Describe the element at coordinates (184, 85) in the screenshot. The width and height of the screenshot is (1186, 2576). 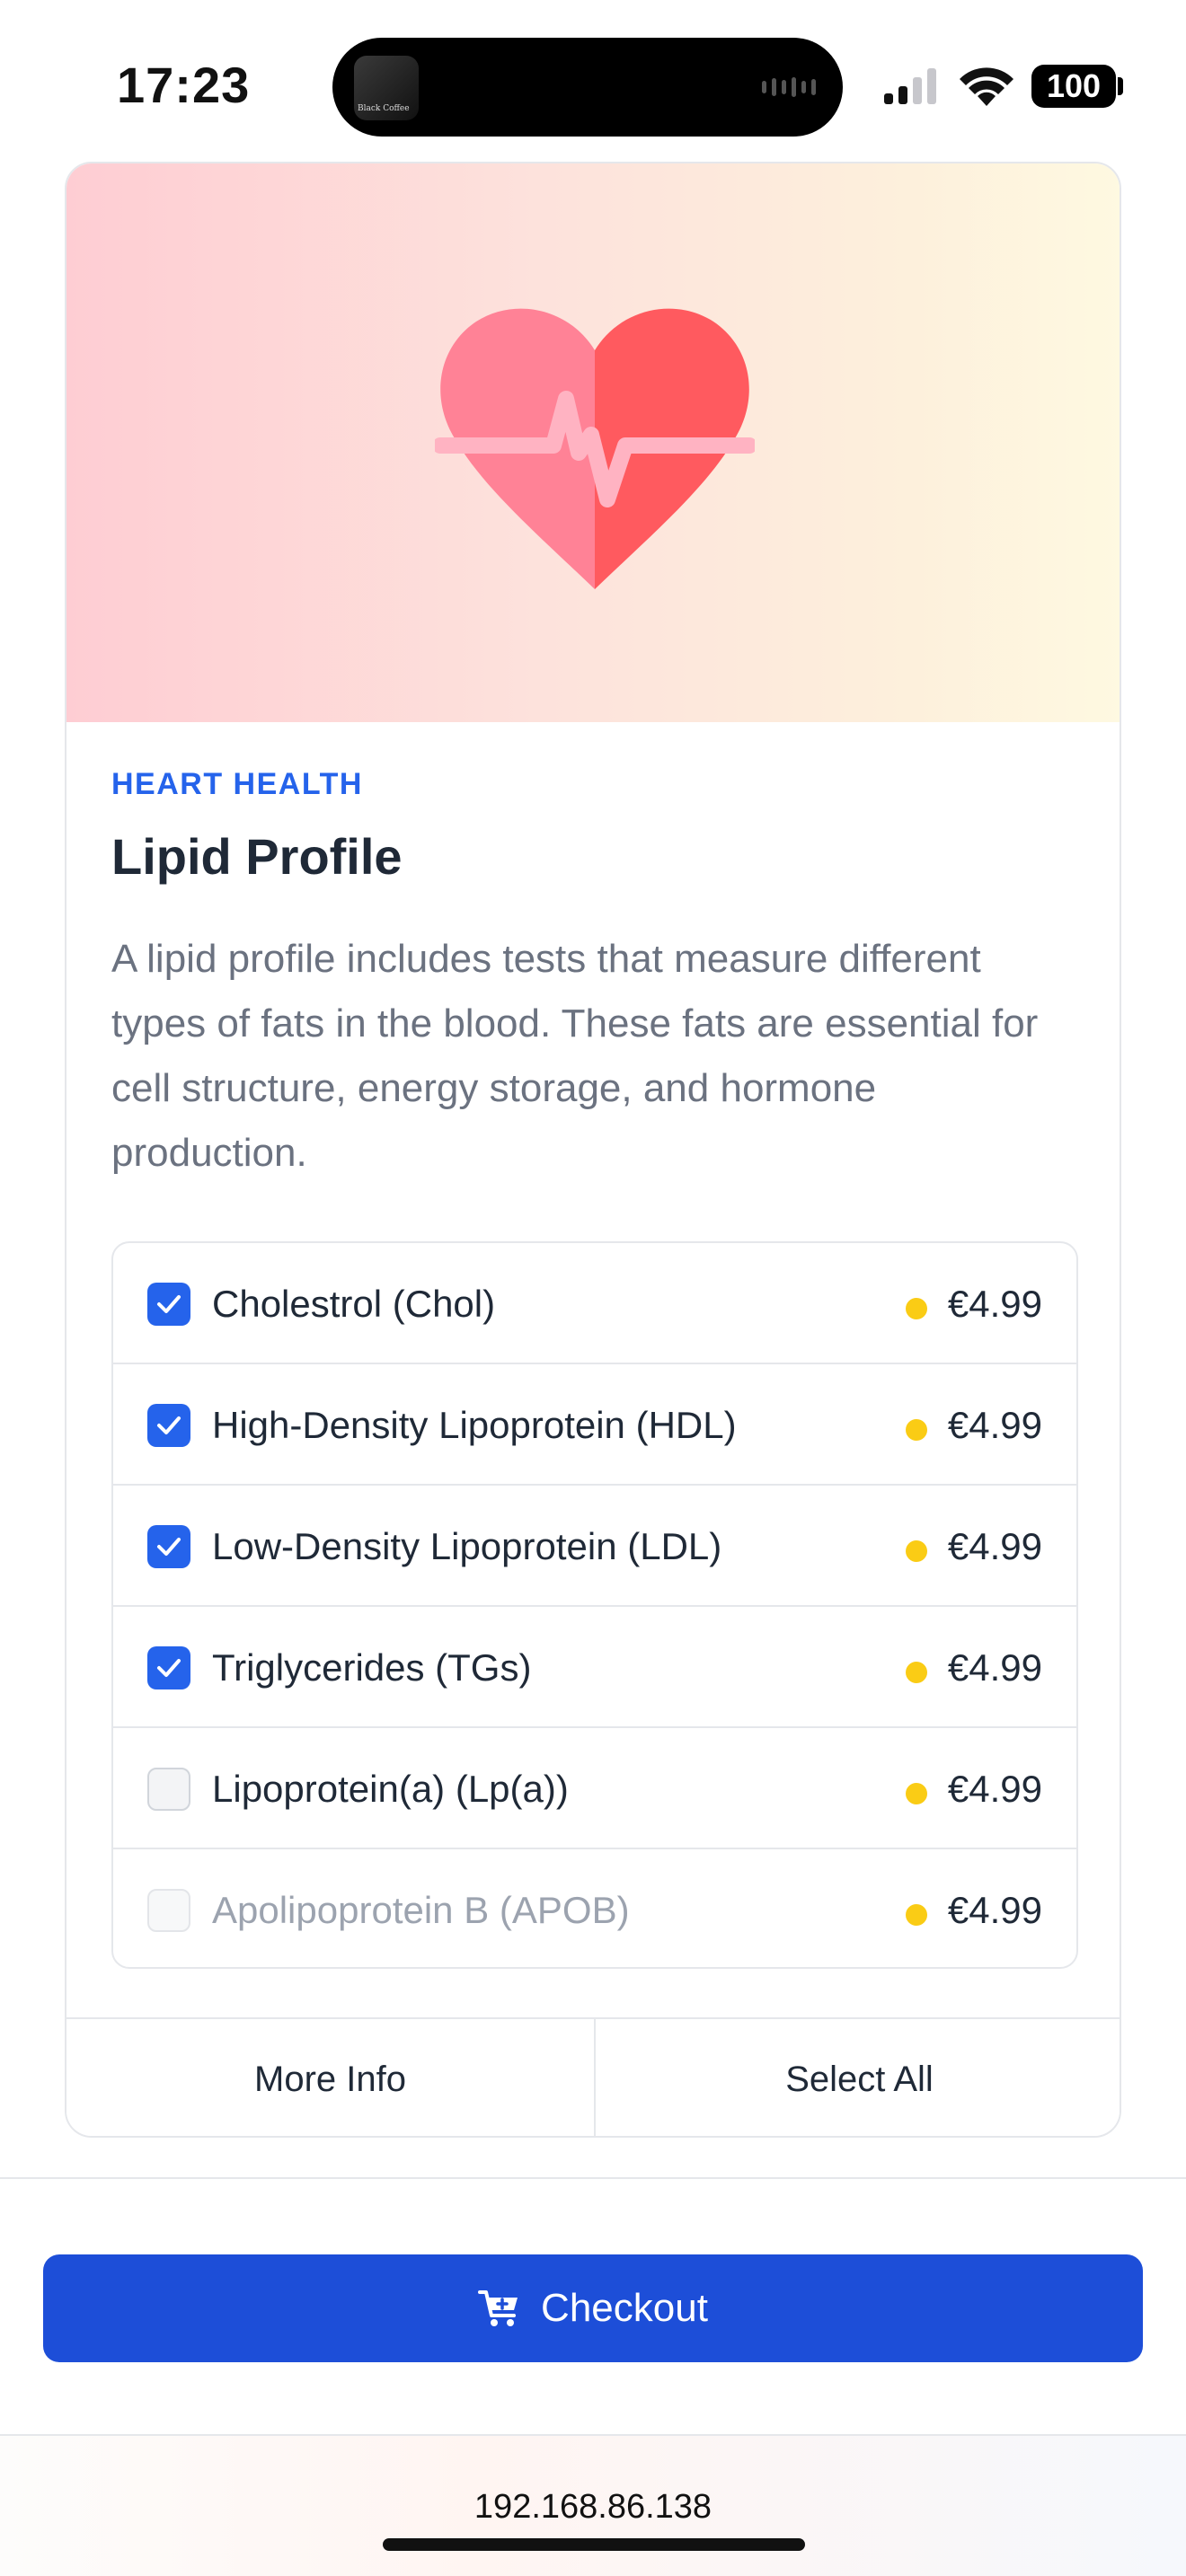
I see `status-time: 17:23` at that location.